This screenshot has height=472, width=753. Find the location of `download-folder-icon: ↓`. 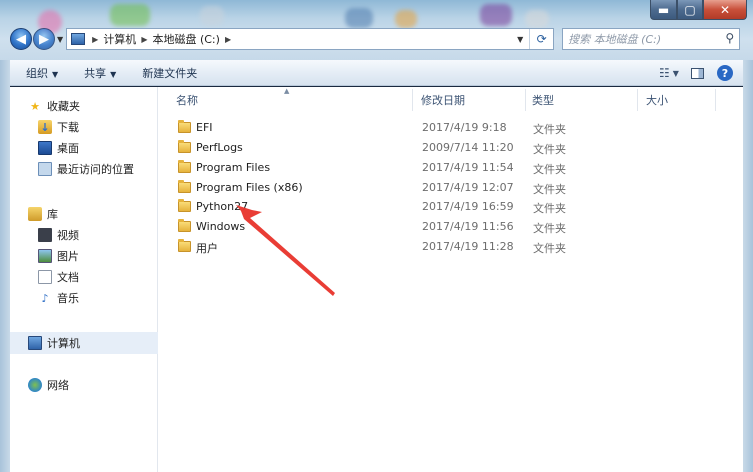

download-folder-icon: ↓ is located at coordinates (45, 127).